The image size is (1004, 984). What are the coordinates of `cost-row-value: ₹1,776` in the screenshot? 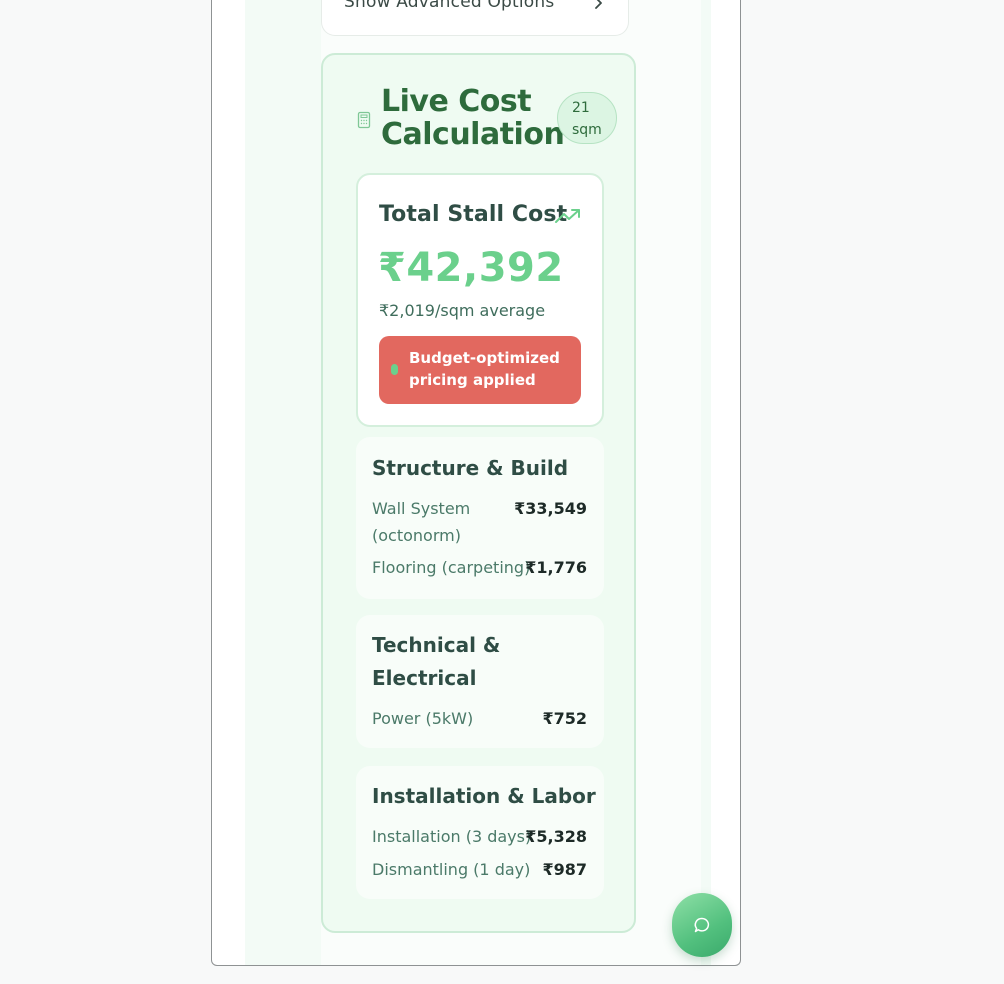 It's located at (556, 567).